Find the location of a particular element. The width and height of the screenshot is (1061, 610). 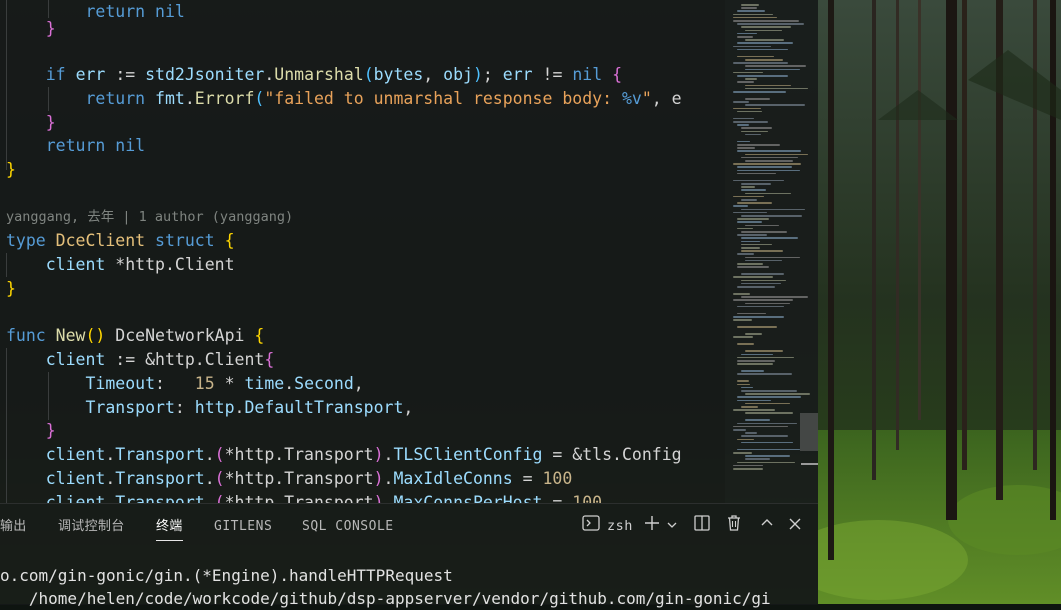

chevron-up-icon is located at coordinates (767, 526).